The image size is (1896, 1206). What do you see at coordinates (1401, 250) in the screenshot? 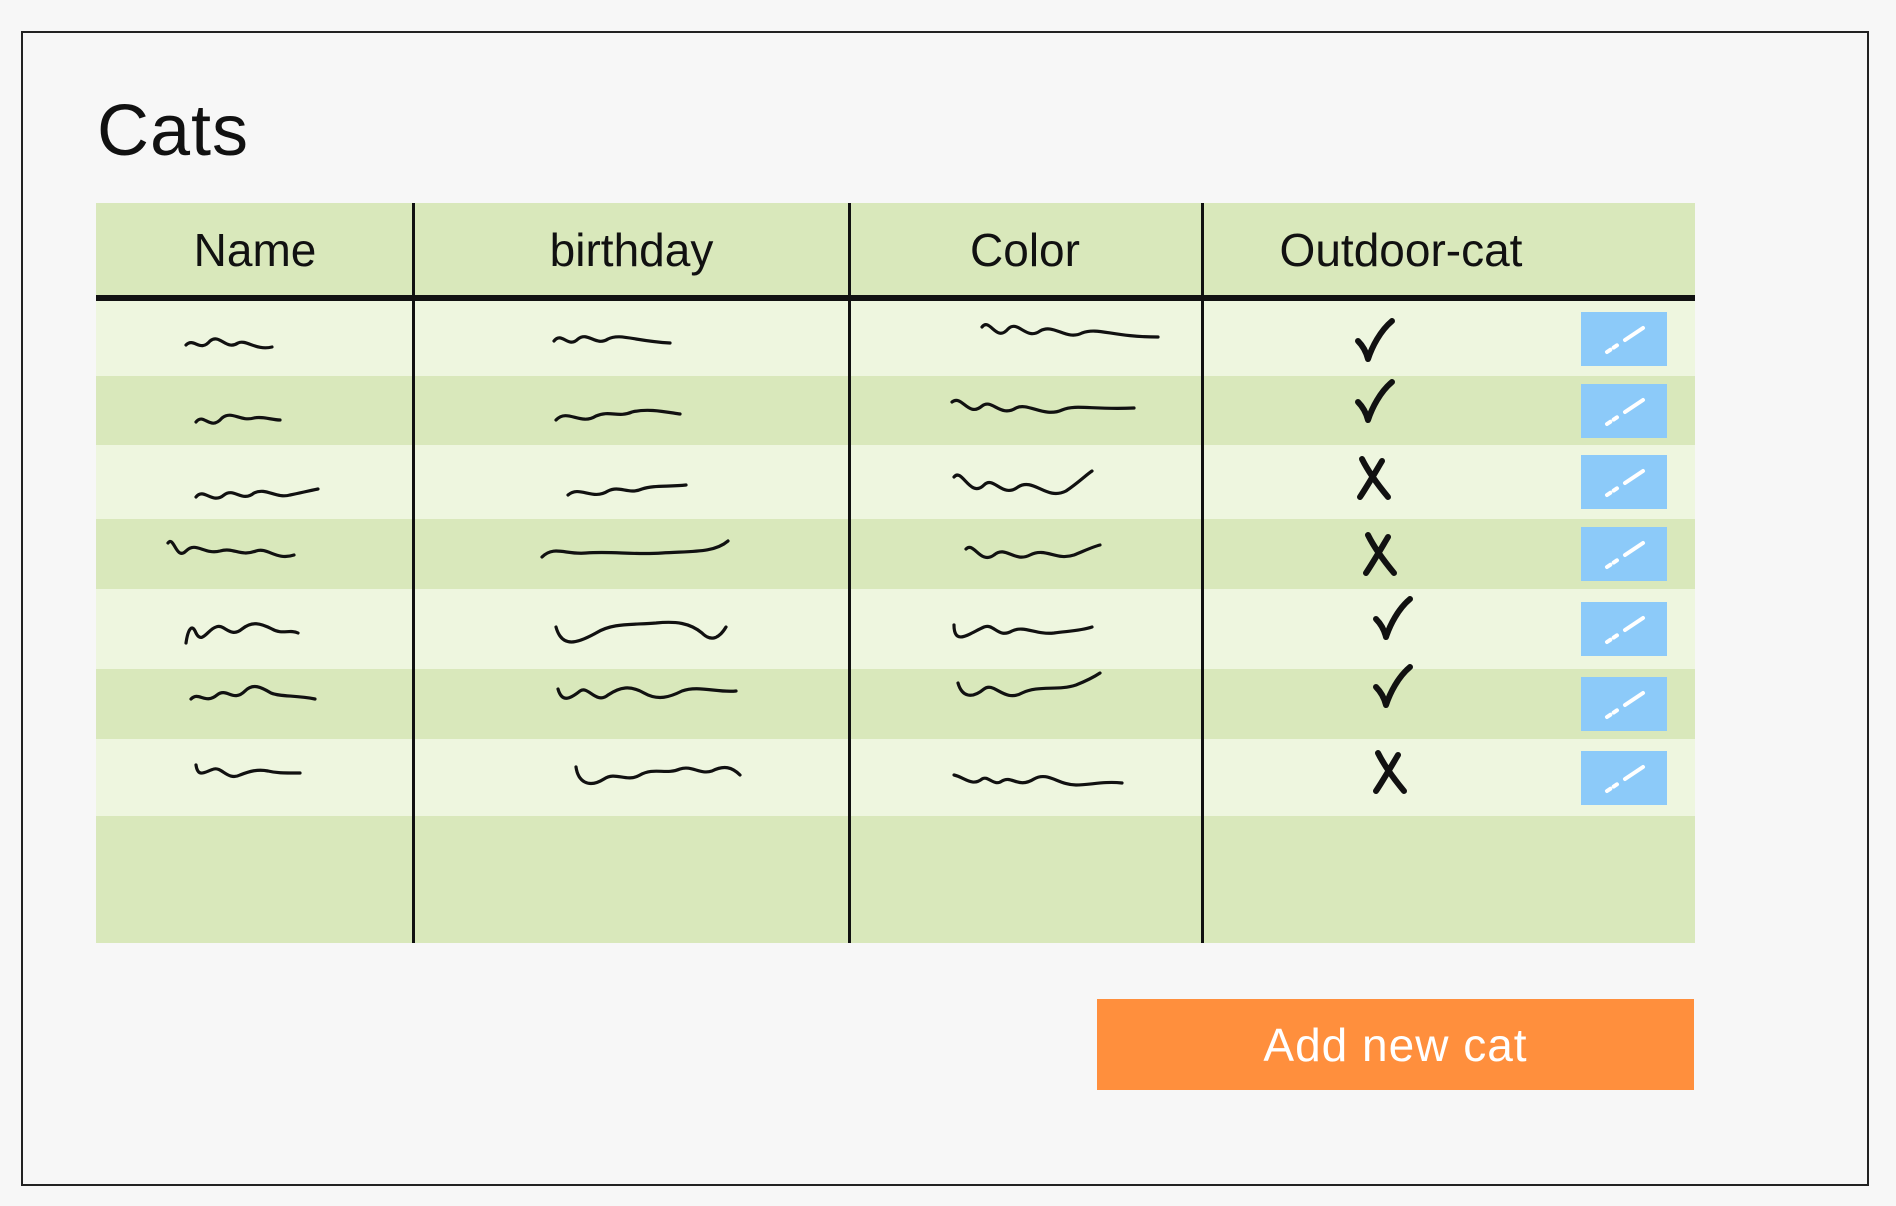
I see `column-header-outdoor-cat: Outdoor-cat` at bounding box center [1401, 250].